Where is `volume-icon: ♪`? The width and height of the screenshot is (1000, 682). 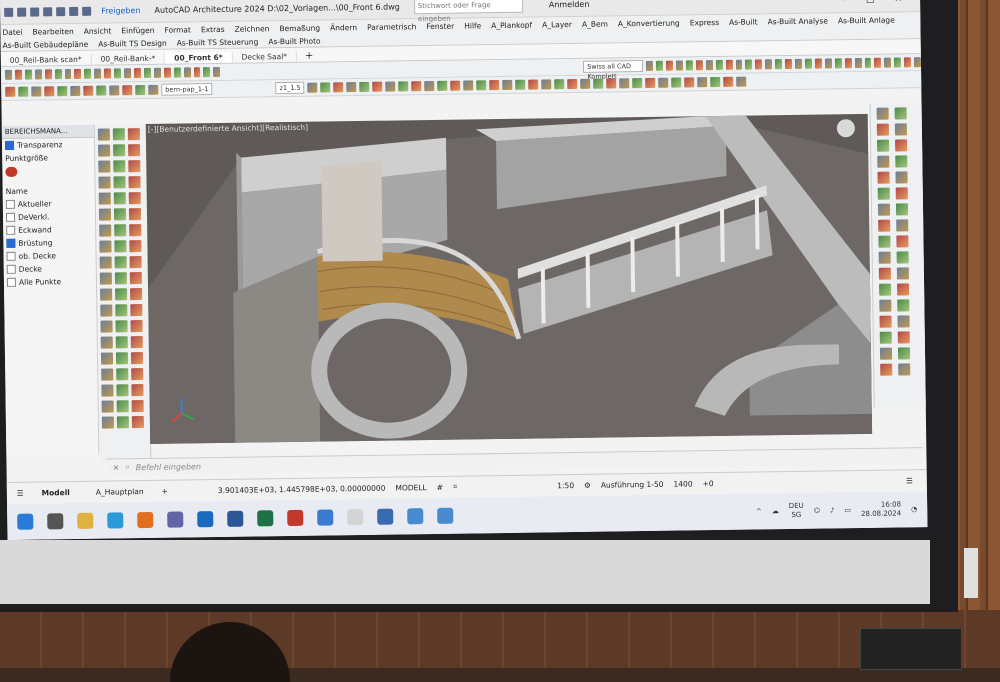 volume-icon: ♪ is located at coordinates (832, 510).